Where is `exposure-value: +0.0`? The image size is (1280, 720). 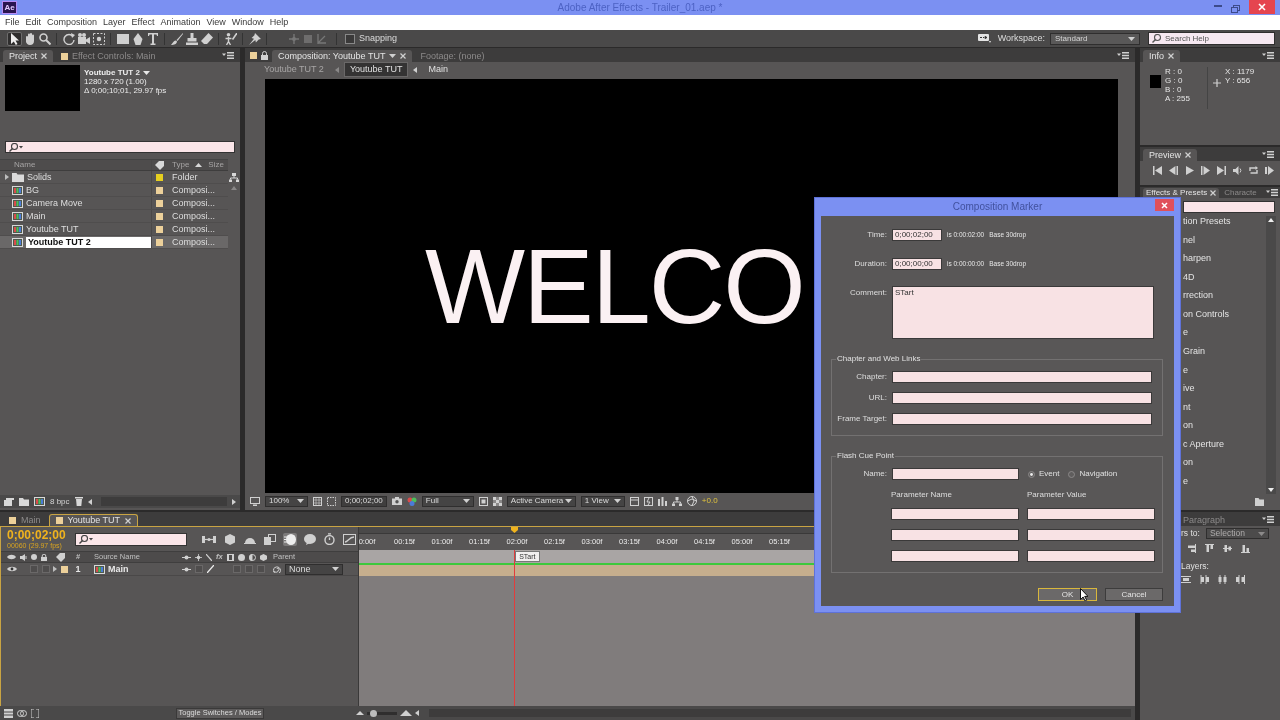 exposure-value: +0.0 is located at coordinates (709, 501).